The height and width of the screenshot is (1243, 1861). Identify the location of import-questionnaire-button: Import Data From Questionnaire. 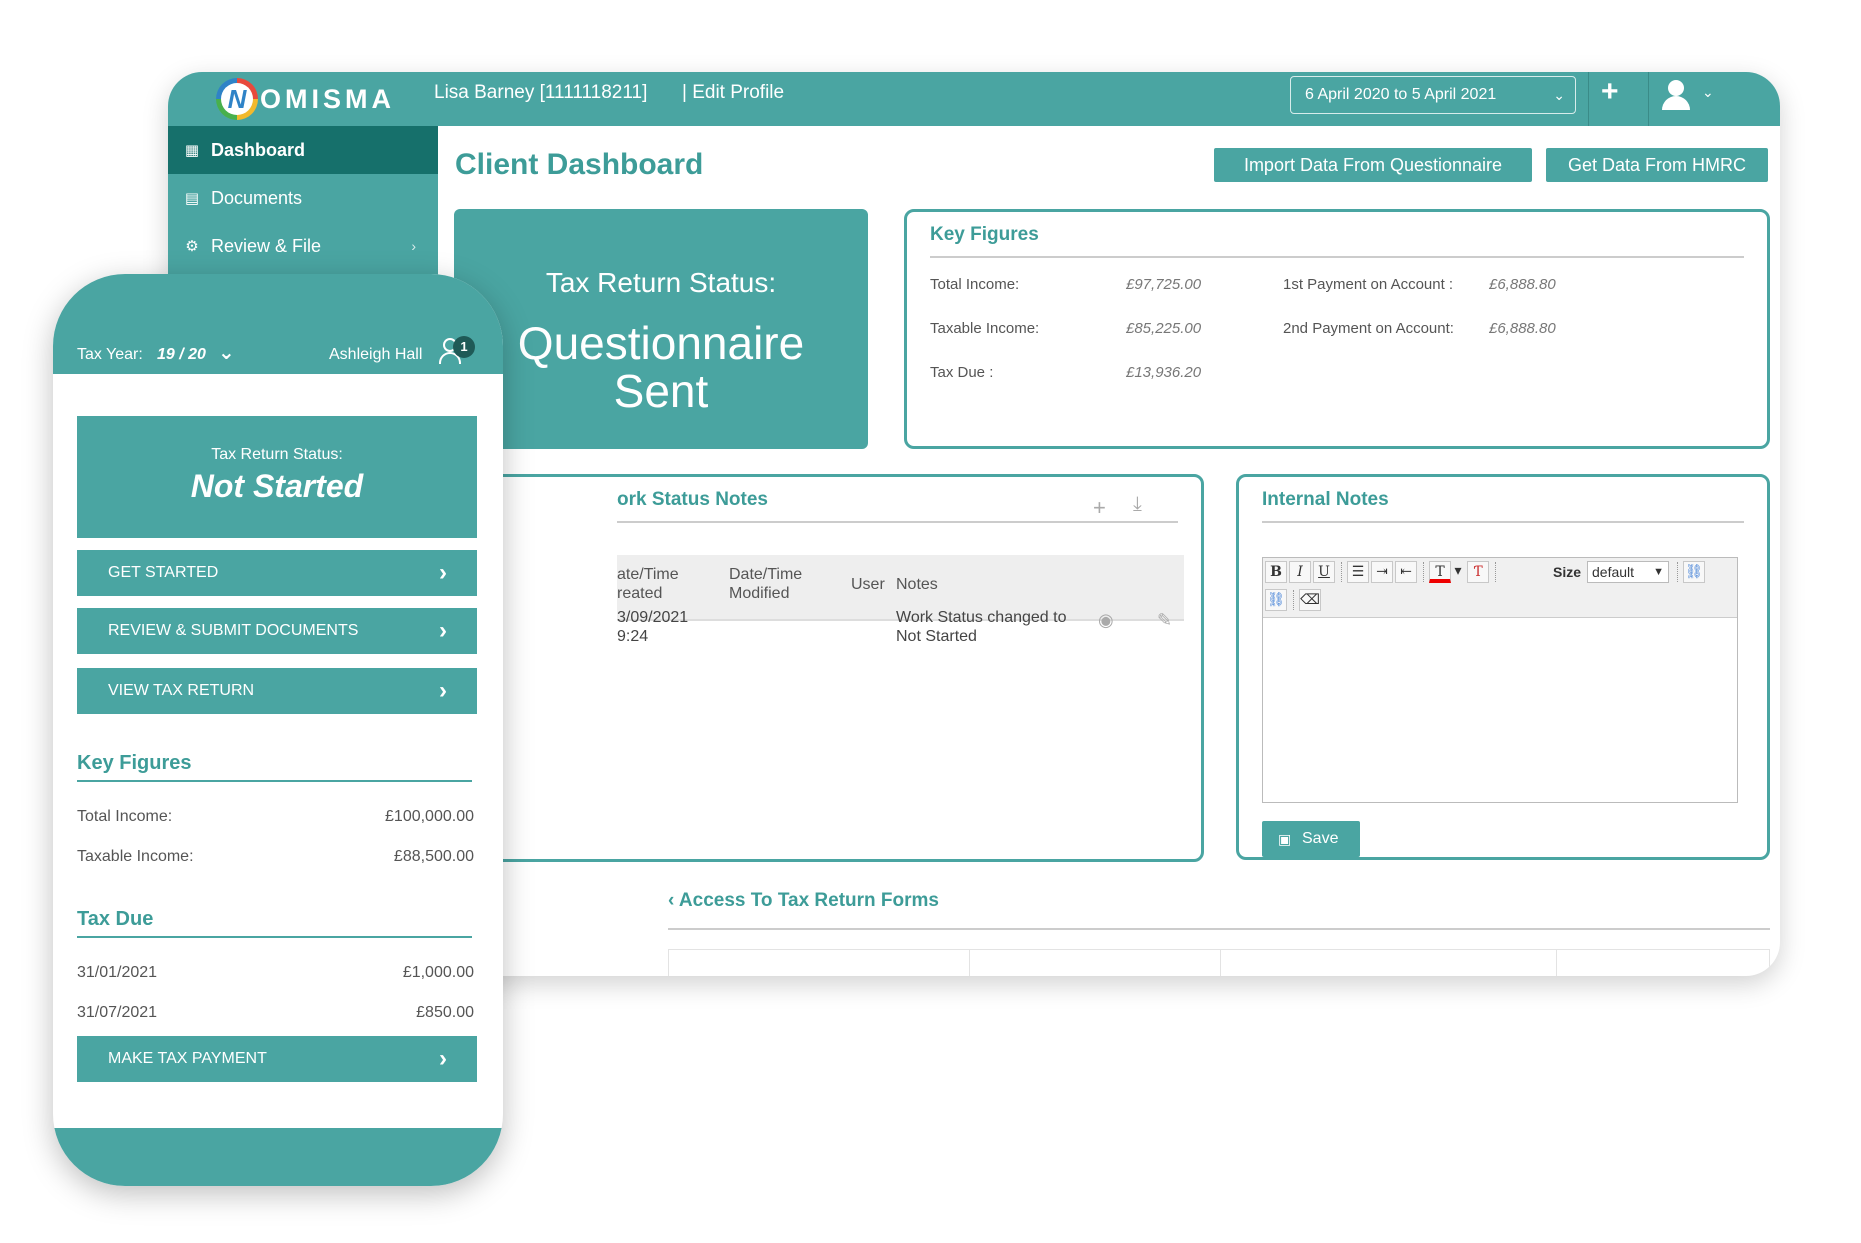
(1373, 165).